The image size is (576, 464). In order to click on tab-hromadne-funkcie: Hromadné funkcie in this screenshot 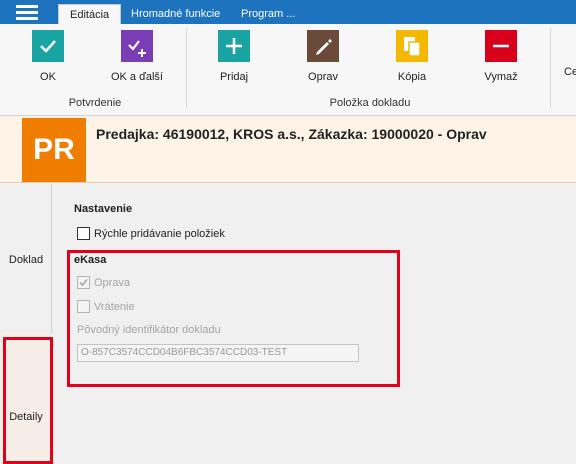, I will do `click(175, 14)`.